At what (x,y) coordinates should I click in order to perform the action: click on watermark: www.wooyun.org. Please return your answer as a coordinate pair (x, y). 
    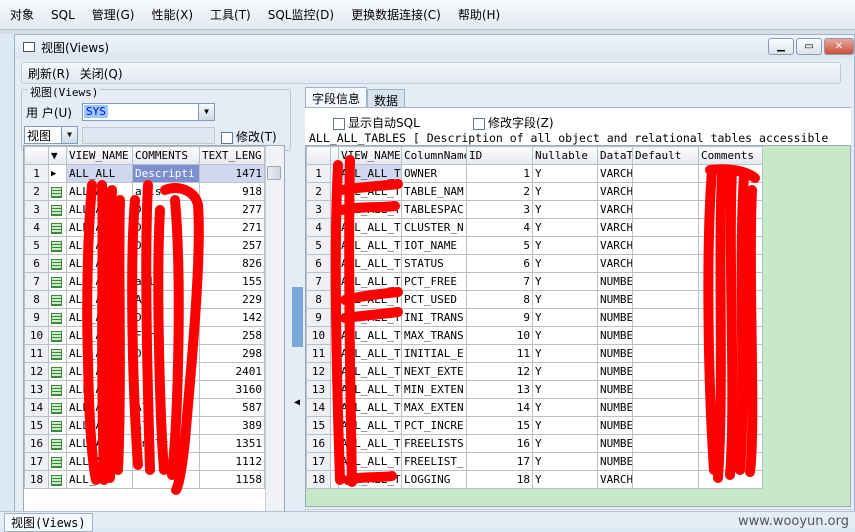
    Looking at the image, I should click on (793, 521).